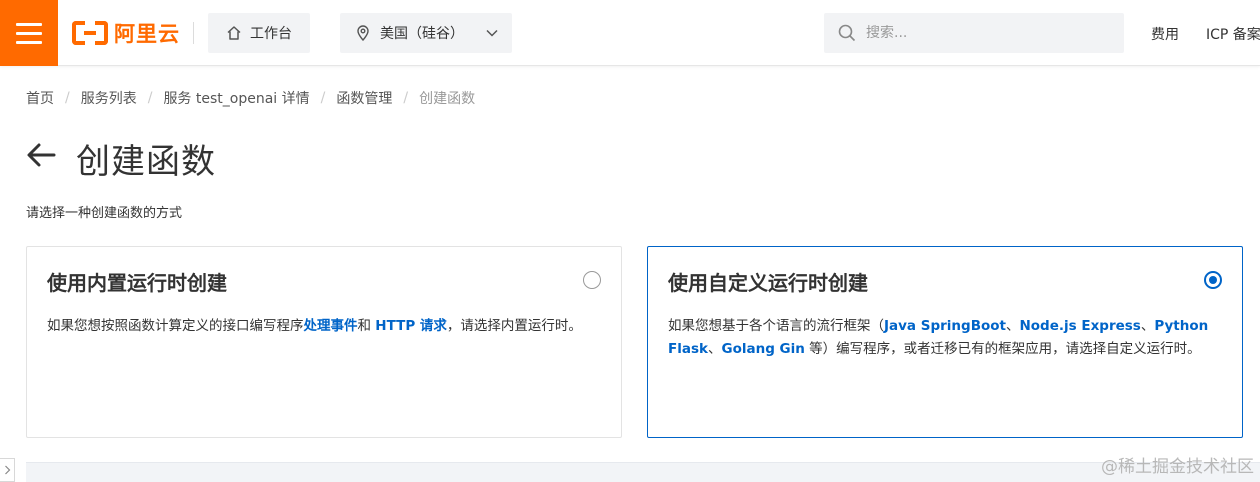  What do you see at coordinates (1233, 34) in the screenshot?
I see `nav-icp-link: ICP 备案` at bounding box center [1233, 34].